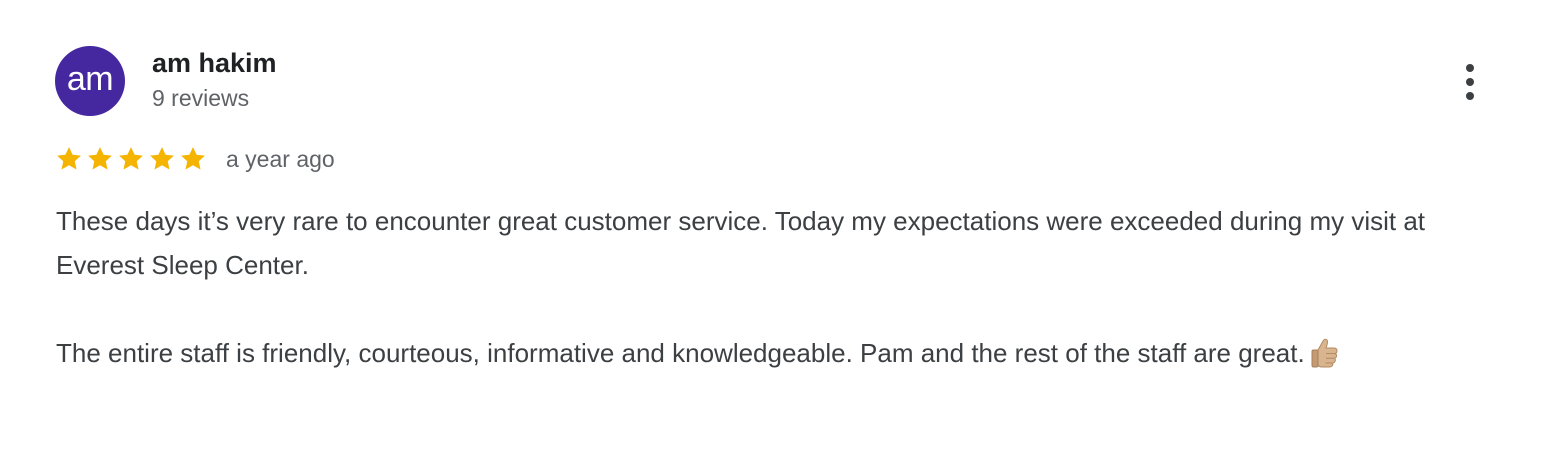  I want to click on author-review-count: 9 reviews, so click(201, 98).